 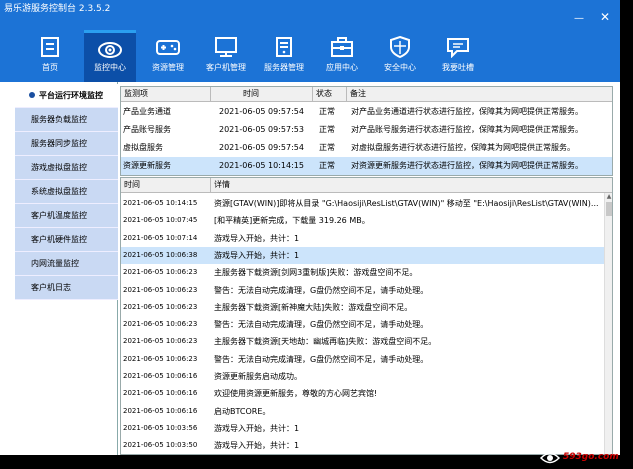 I want to click on log-time: 2021-06-05 10:03:50, so click(x=160, y=445).